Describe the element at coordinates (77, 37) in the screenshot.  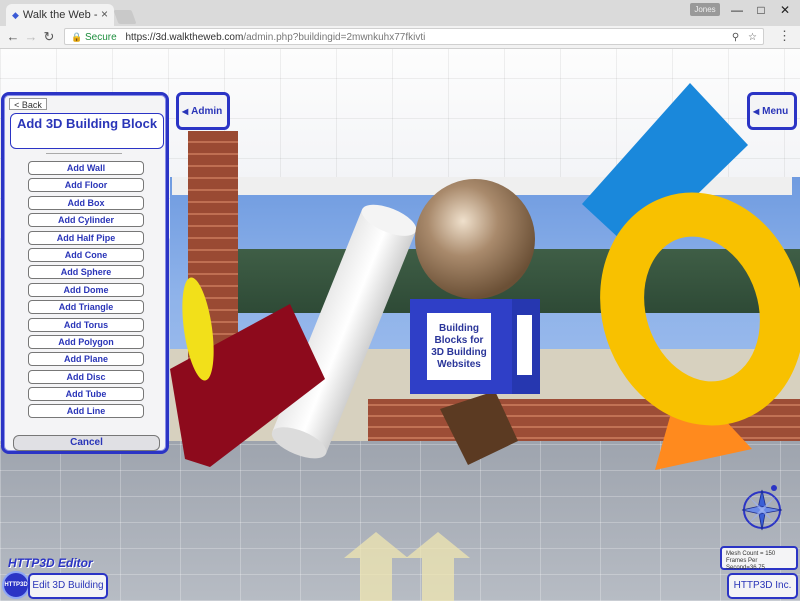
I see `lock-icon: 🔒` at that location.